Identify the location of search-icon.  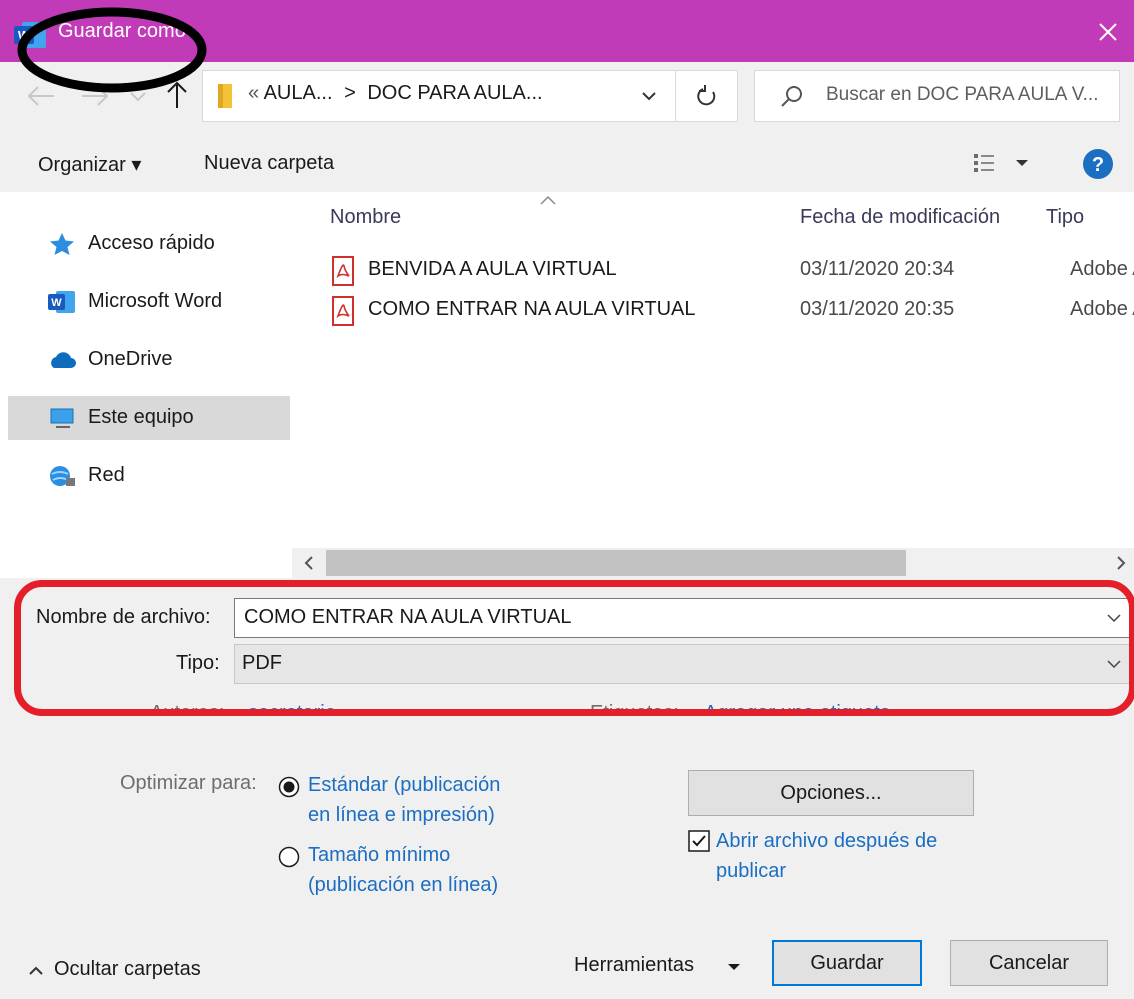
(792, 96).